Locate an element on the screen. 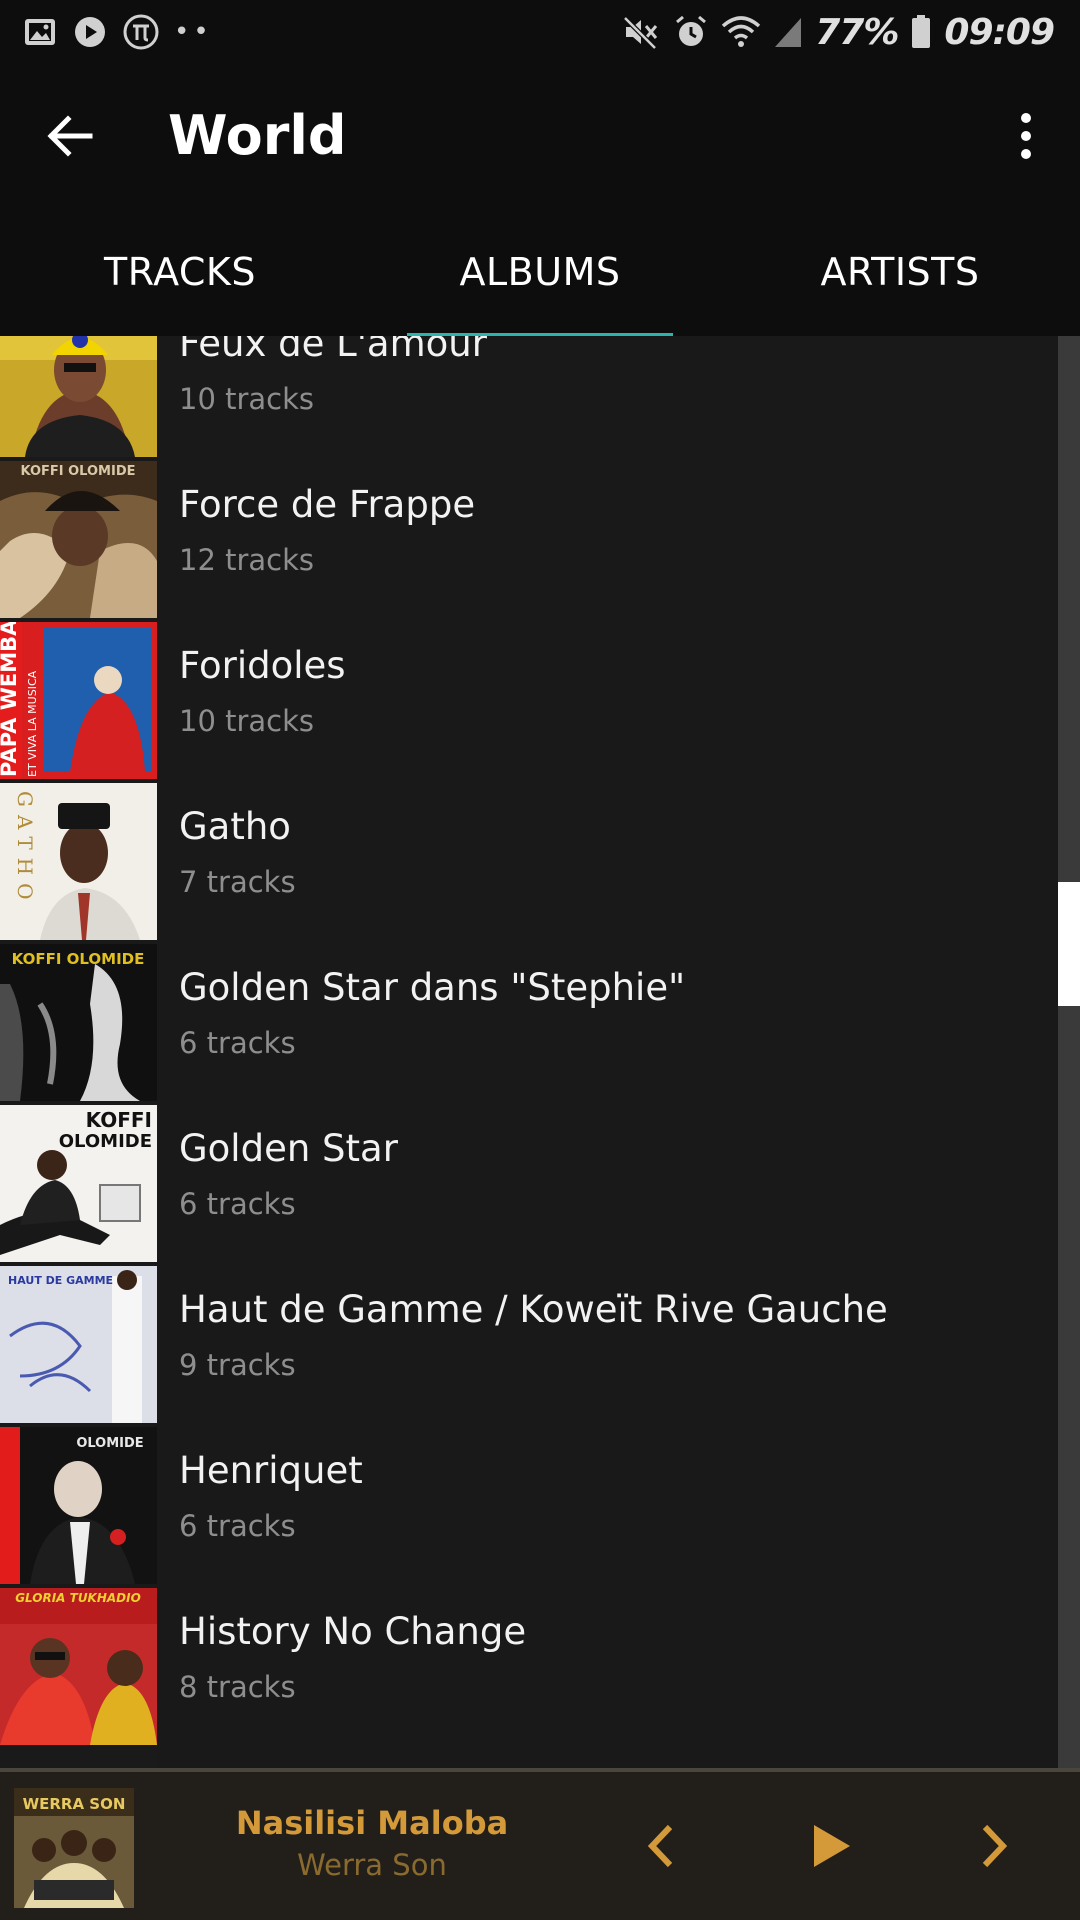 The height and width of the screenshot is (1920, 1080). play-button is located at coordinates (831, 1846).